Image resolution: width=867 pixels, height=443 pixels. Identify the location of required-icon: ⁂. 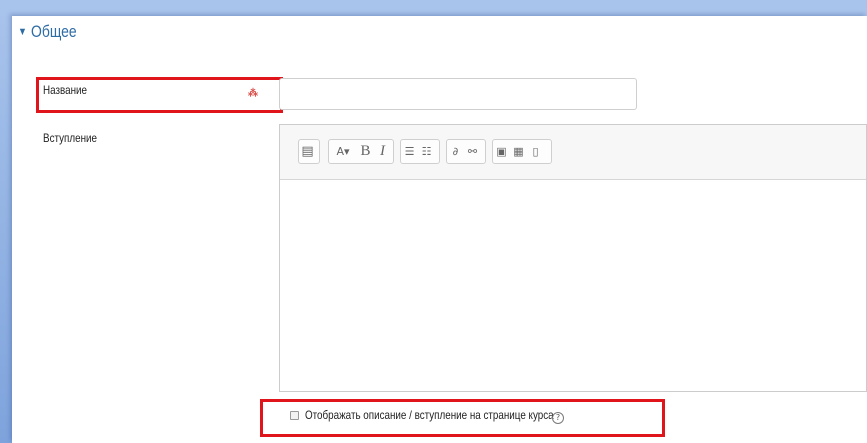
(253, 93).